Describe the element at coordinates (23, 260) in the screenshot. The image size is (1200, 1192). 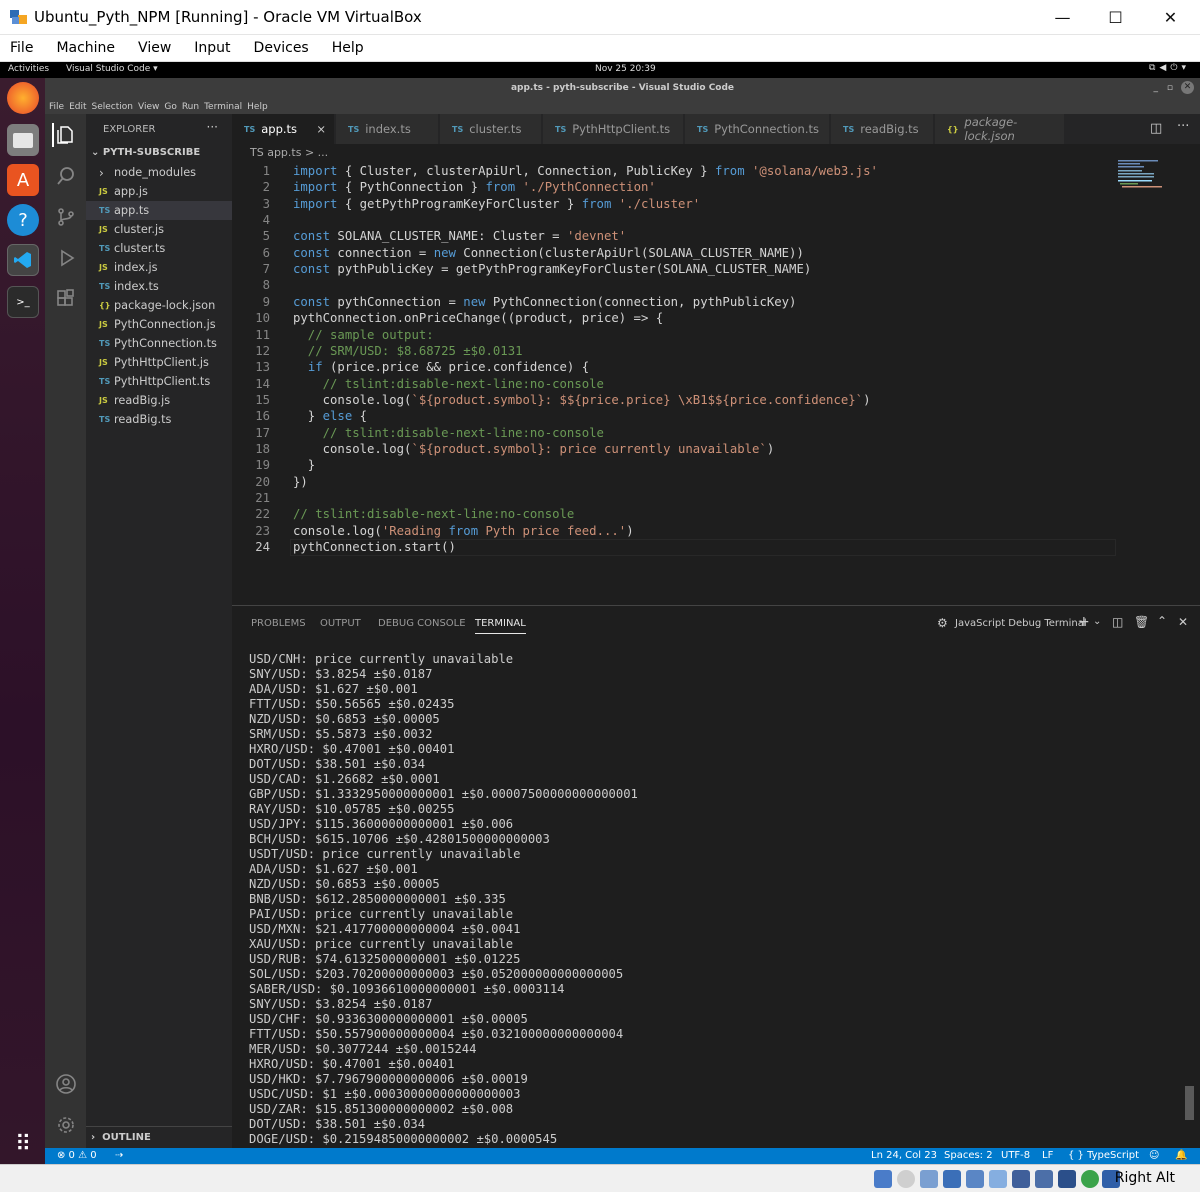
I see `vscode-icon` at that location.